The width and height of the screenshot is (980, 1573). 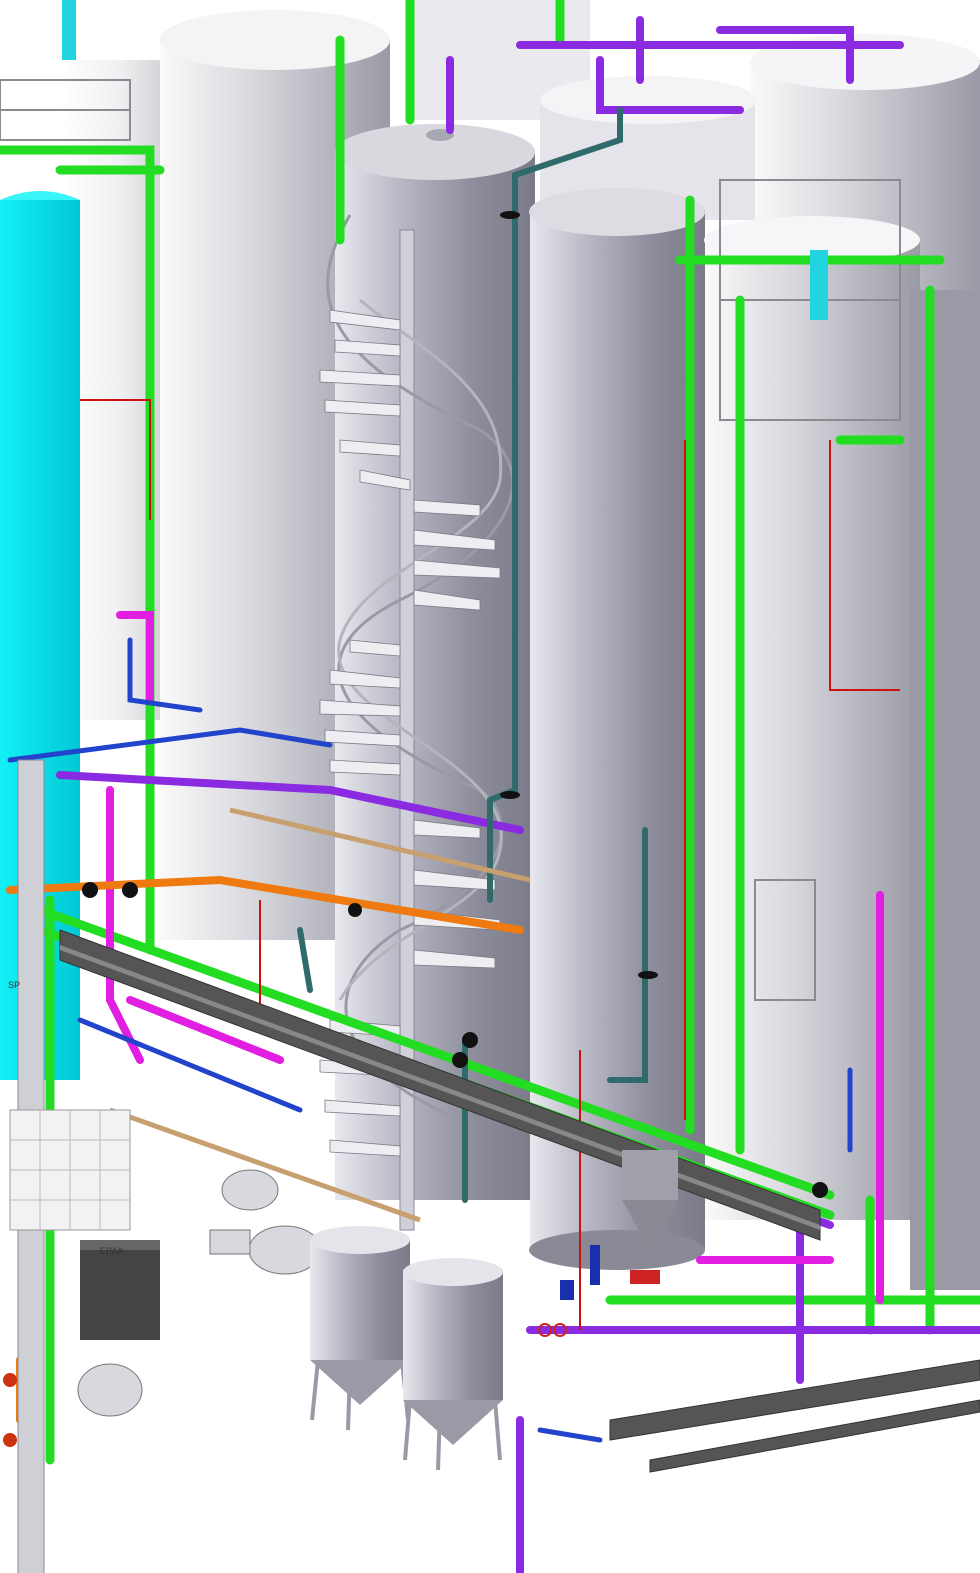 What do you see at coordinates (111, 1251) in the screenshot?
I see `equipment-tag-label: EPAX` at bounding box center [111, 1251].